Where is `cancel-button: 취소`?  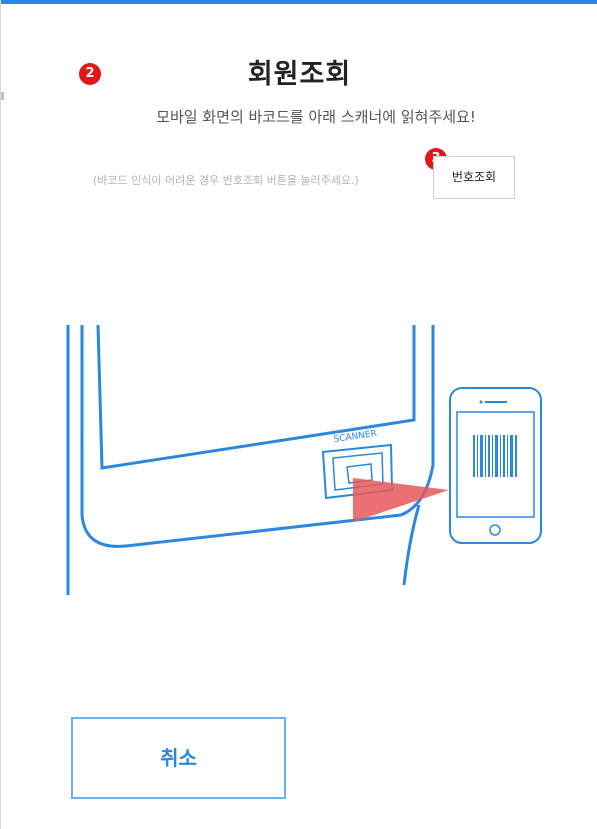
cancel-button: 취소 is located at coordinates (178, 758).